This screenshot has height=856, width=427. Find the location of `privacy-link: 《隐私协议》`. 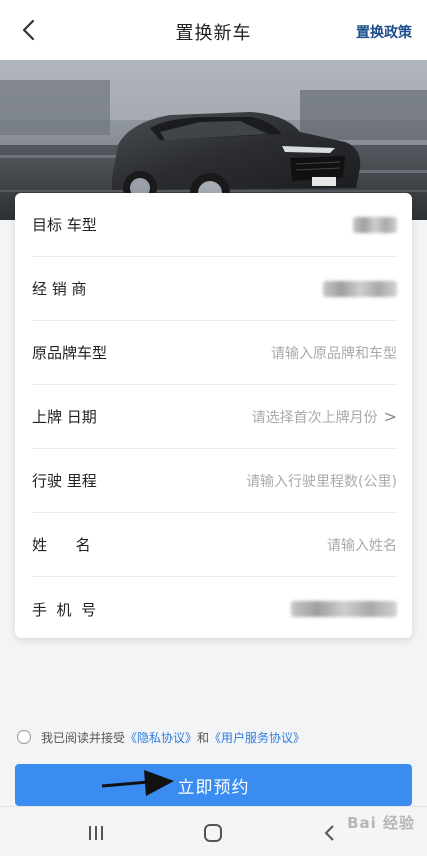

privacy-link: 《隐私协议》 is located at coordinates (161, 737).